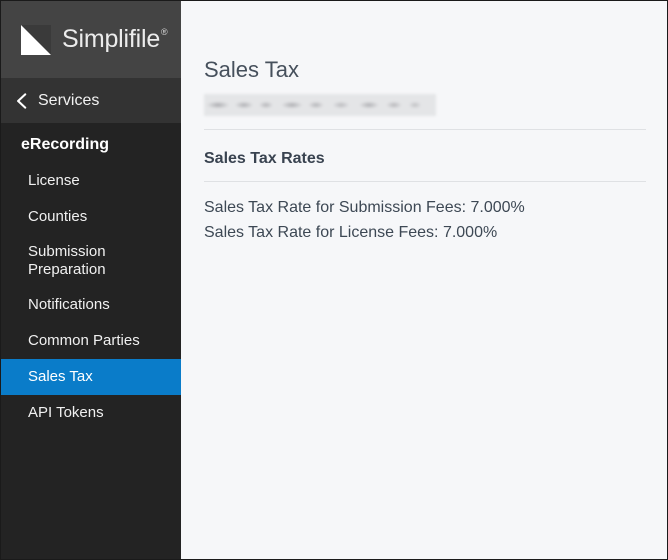 The height and width of the screenshot is (560, 668). I want to click on sidebar-item-label: Notifications, so click(69, 305).